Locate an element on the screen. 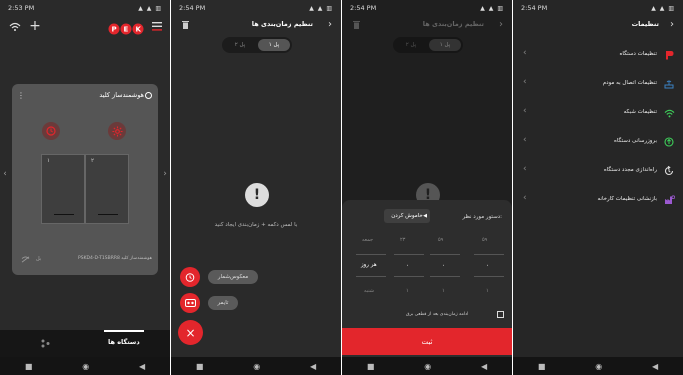  time-picker: ۵۹ ۵۹ ۲۳ جمعه ۰ ۰ ۰ هر روز ۱ ۱ ۱ شنبه is located at coordinates (431, 269).